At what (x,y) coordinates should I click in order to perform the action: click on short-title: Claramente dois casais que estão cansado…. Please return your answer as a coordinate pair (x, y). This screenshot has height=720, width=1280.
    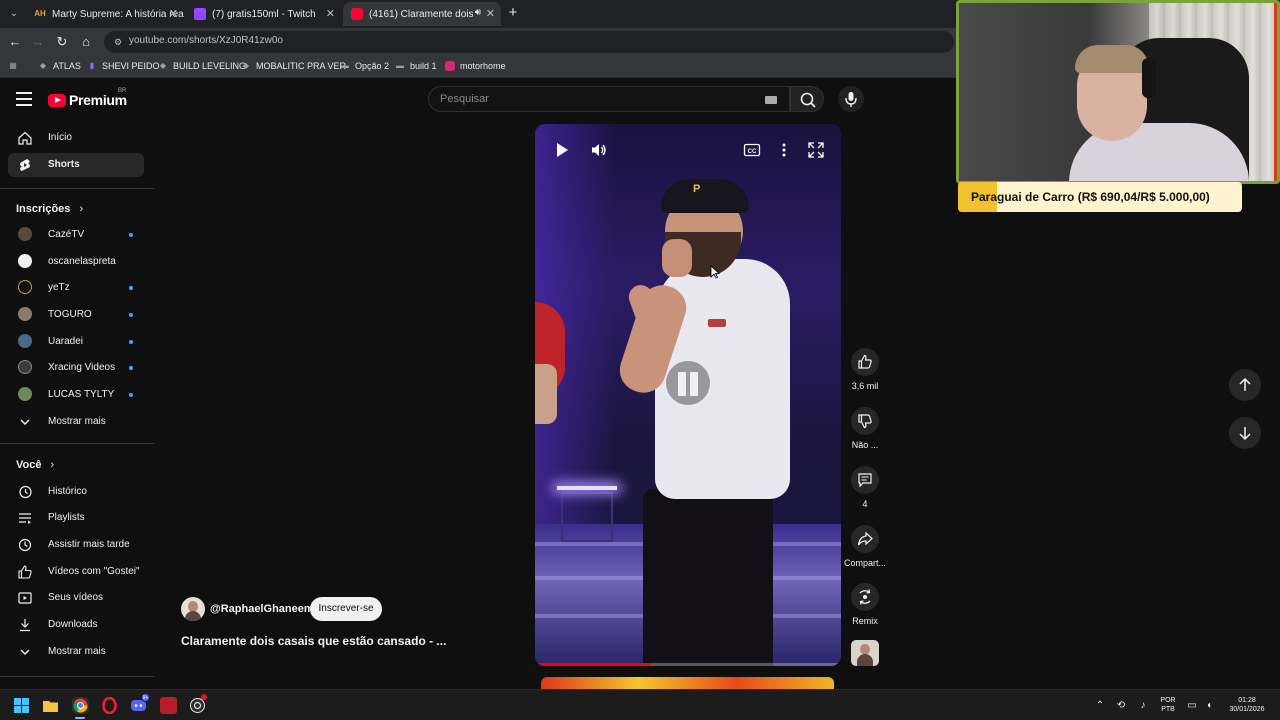
    Looking at the image, I should click on (313, 641).